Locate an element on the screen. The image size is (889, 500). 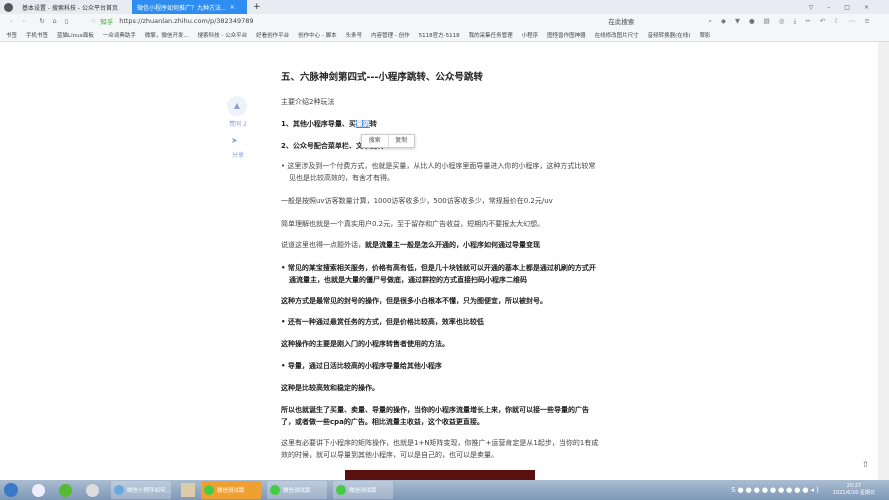
browser-logo-icon is located at coordinates (8, 7).